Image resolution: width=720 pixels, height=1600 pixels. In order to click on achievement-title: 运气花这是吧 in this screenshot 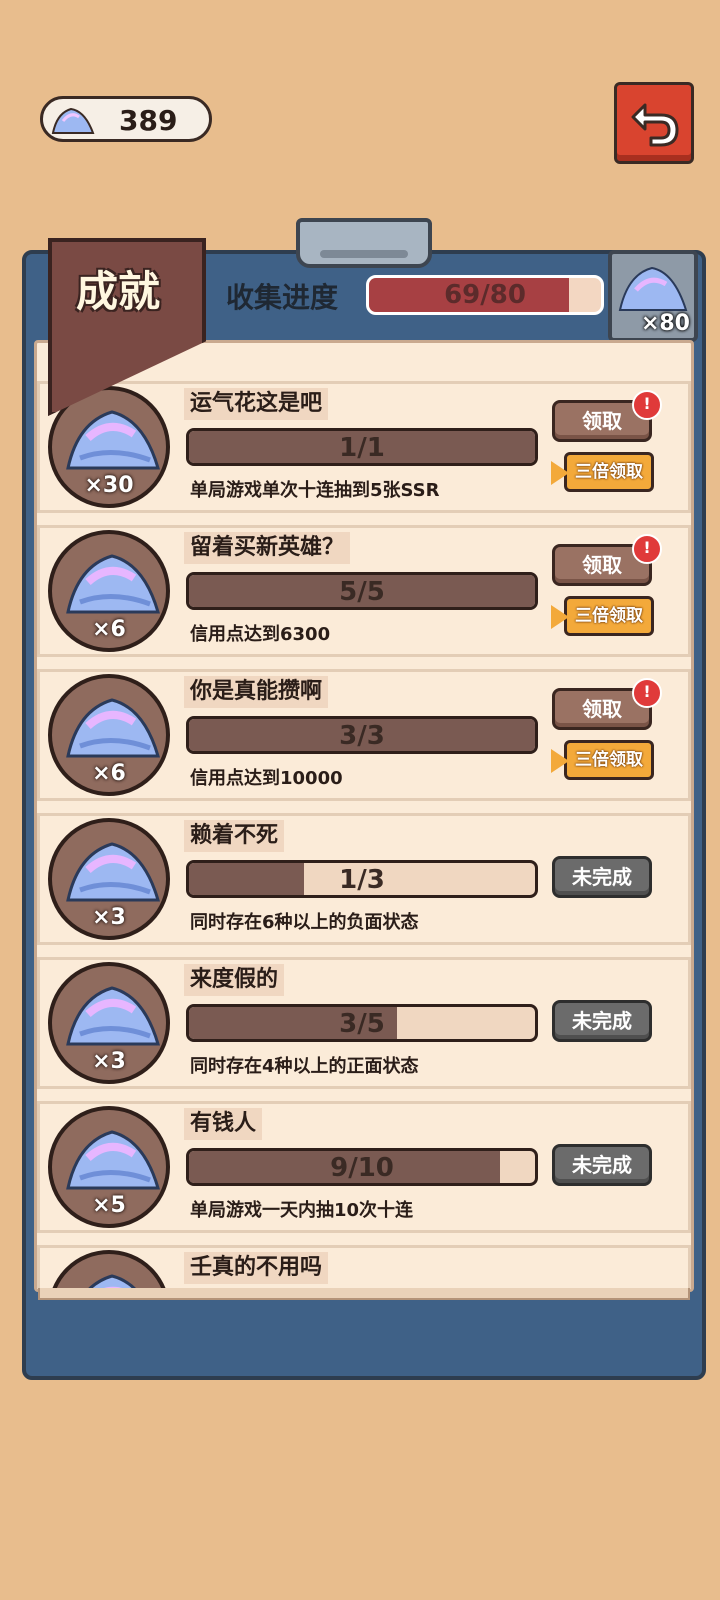, I will do `click(256, 404)`.